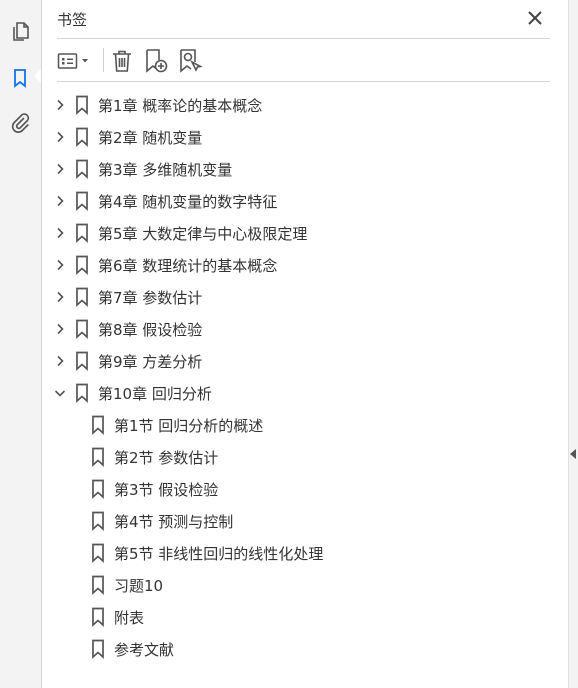 Image resolution: width=578 pixels, height=688 pixels. Describe the element at coordinates (129, 618) in the screenshot. I see `bookmark-label: 附表` at that location.